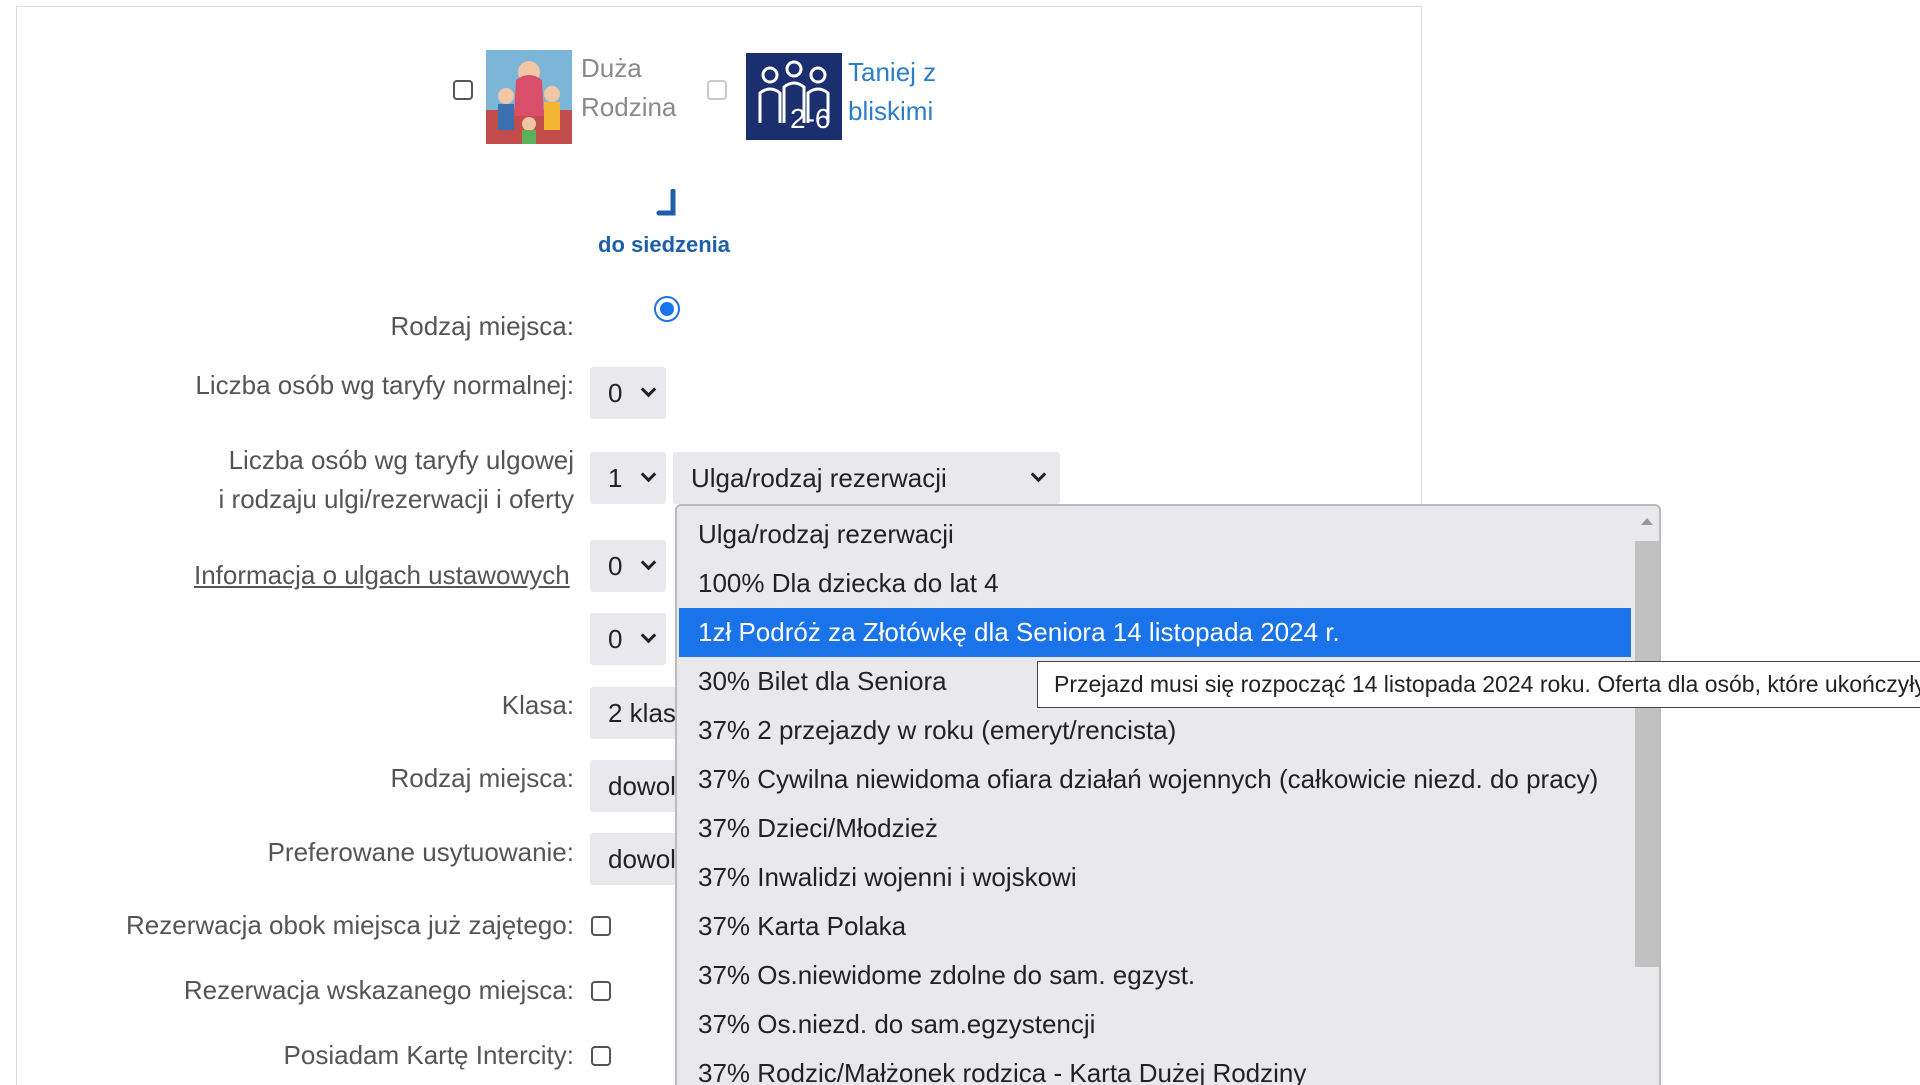  I want to click on normal-fare-value: 0, so click(615, 393).